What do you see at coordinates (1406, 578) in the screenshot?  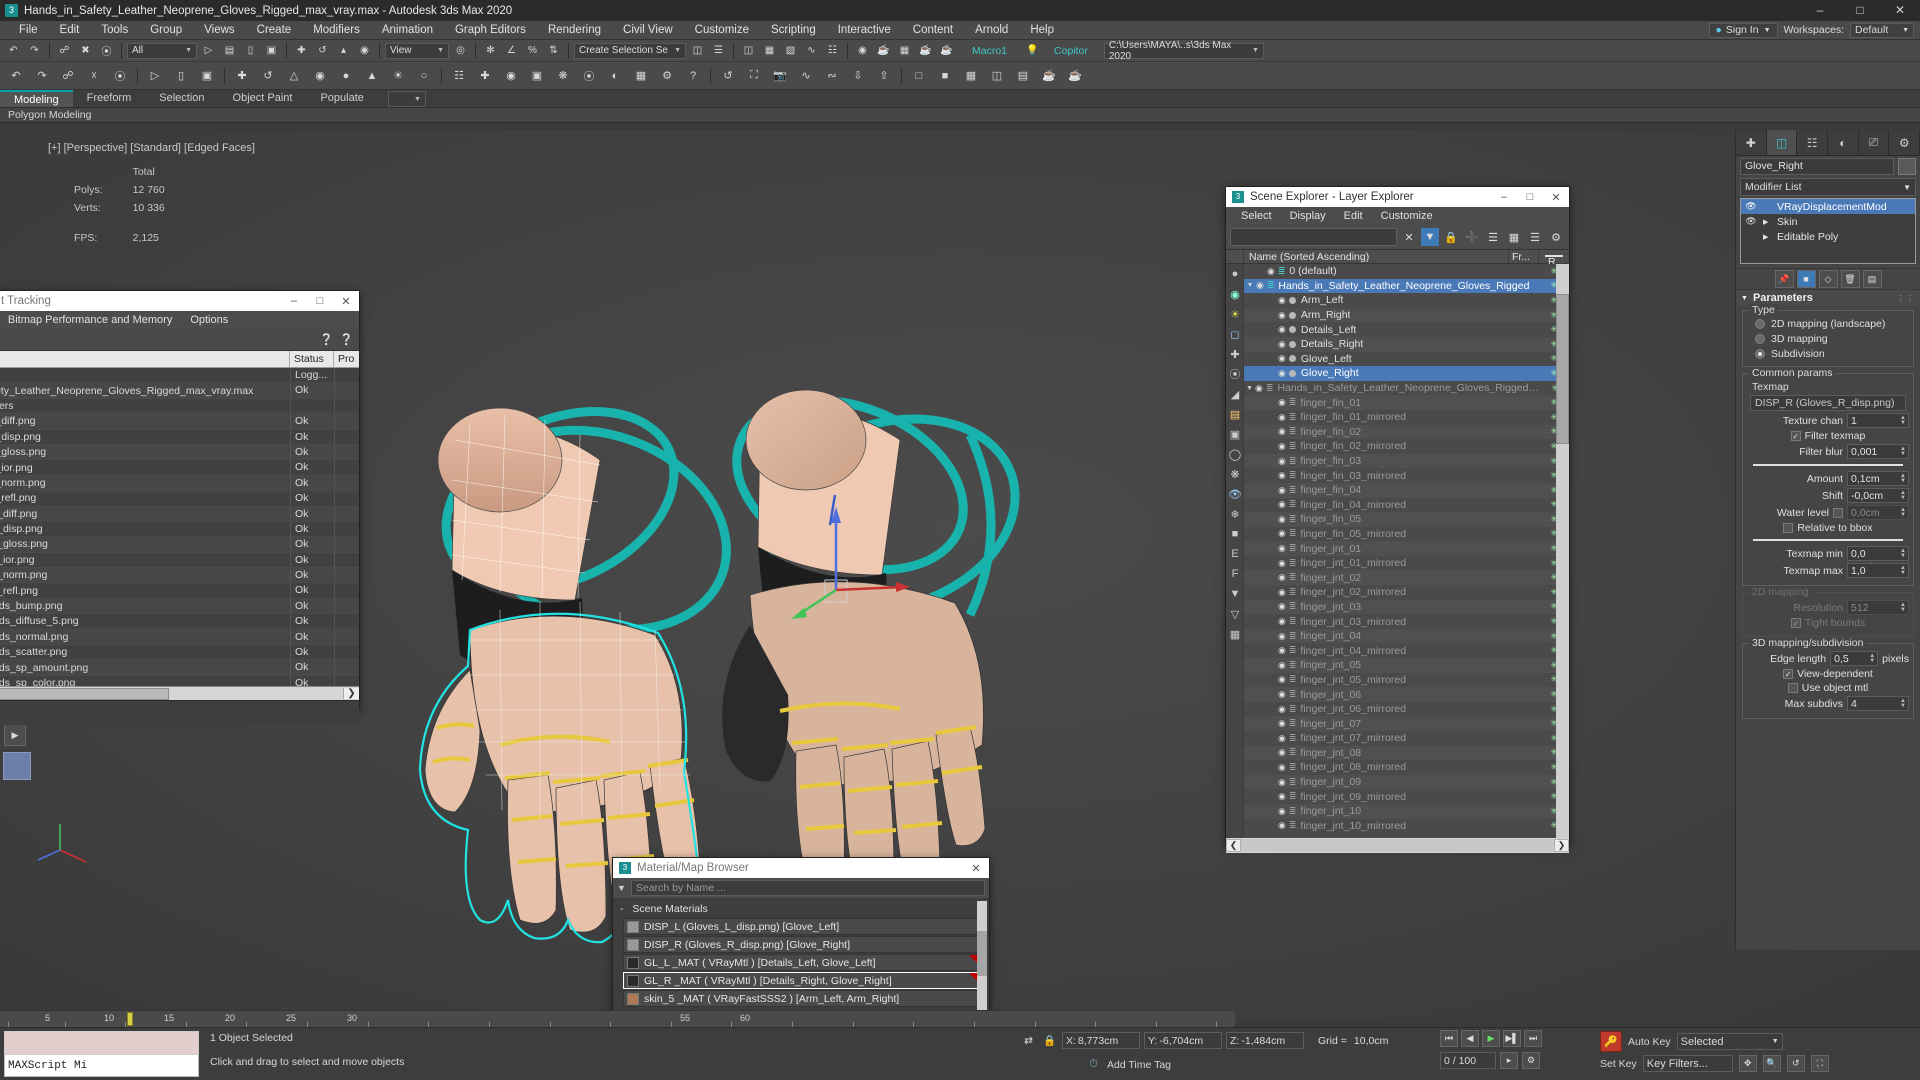 I see `scene-explorer-row: ◉ ≣ finger_jnt_02 ✳` at bounding box center [1406, 578].